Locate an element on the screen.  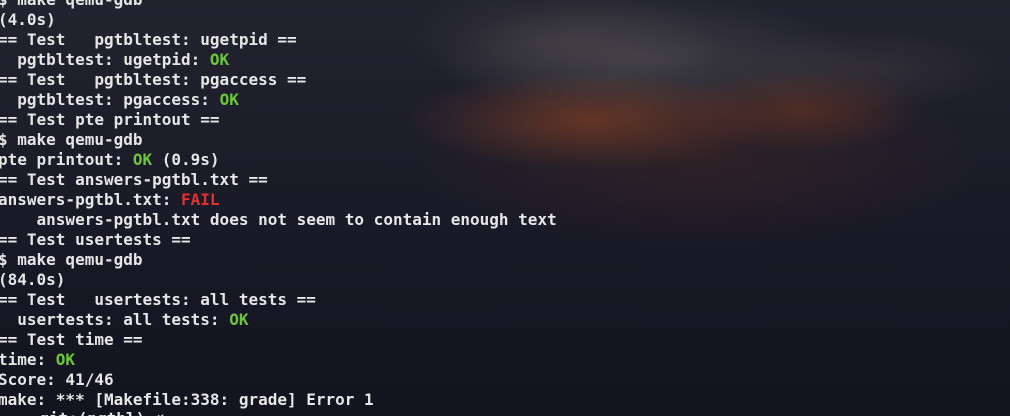
line-text: == Test usertests == is located at coordinates (95, 239).